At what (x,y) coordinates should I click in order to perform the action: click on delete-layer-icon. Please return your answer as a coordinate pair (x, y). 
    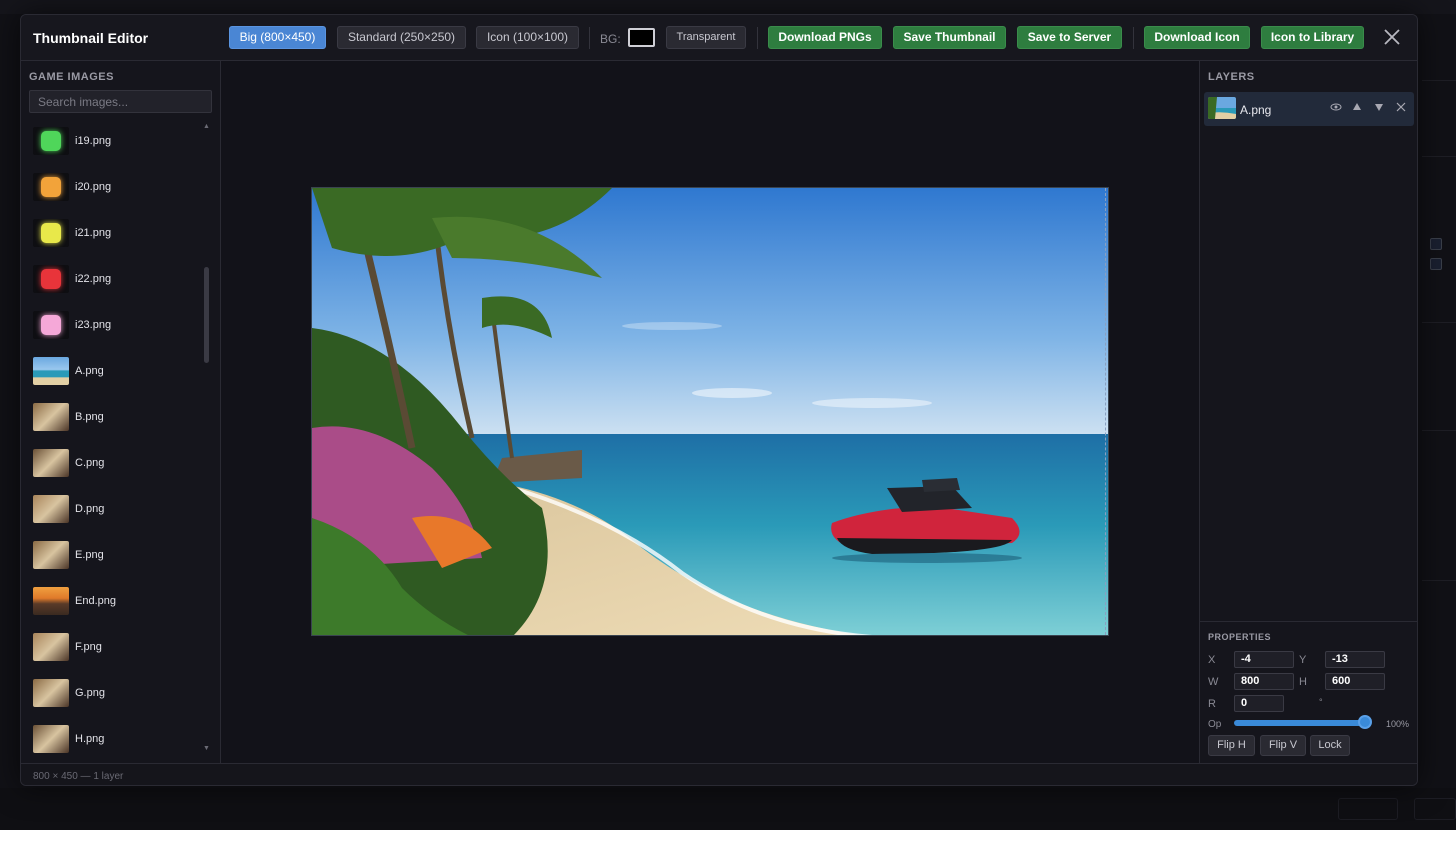
    Looking at the image, I should click on (1401, 108).